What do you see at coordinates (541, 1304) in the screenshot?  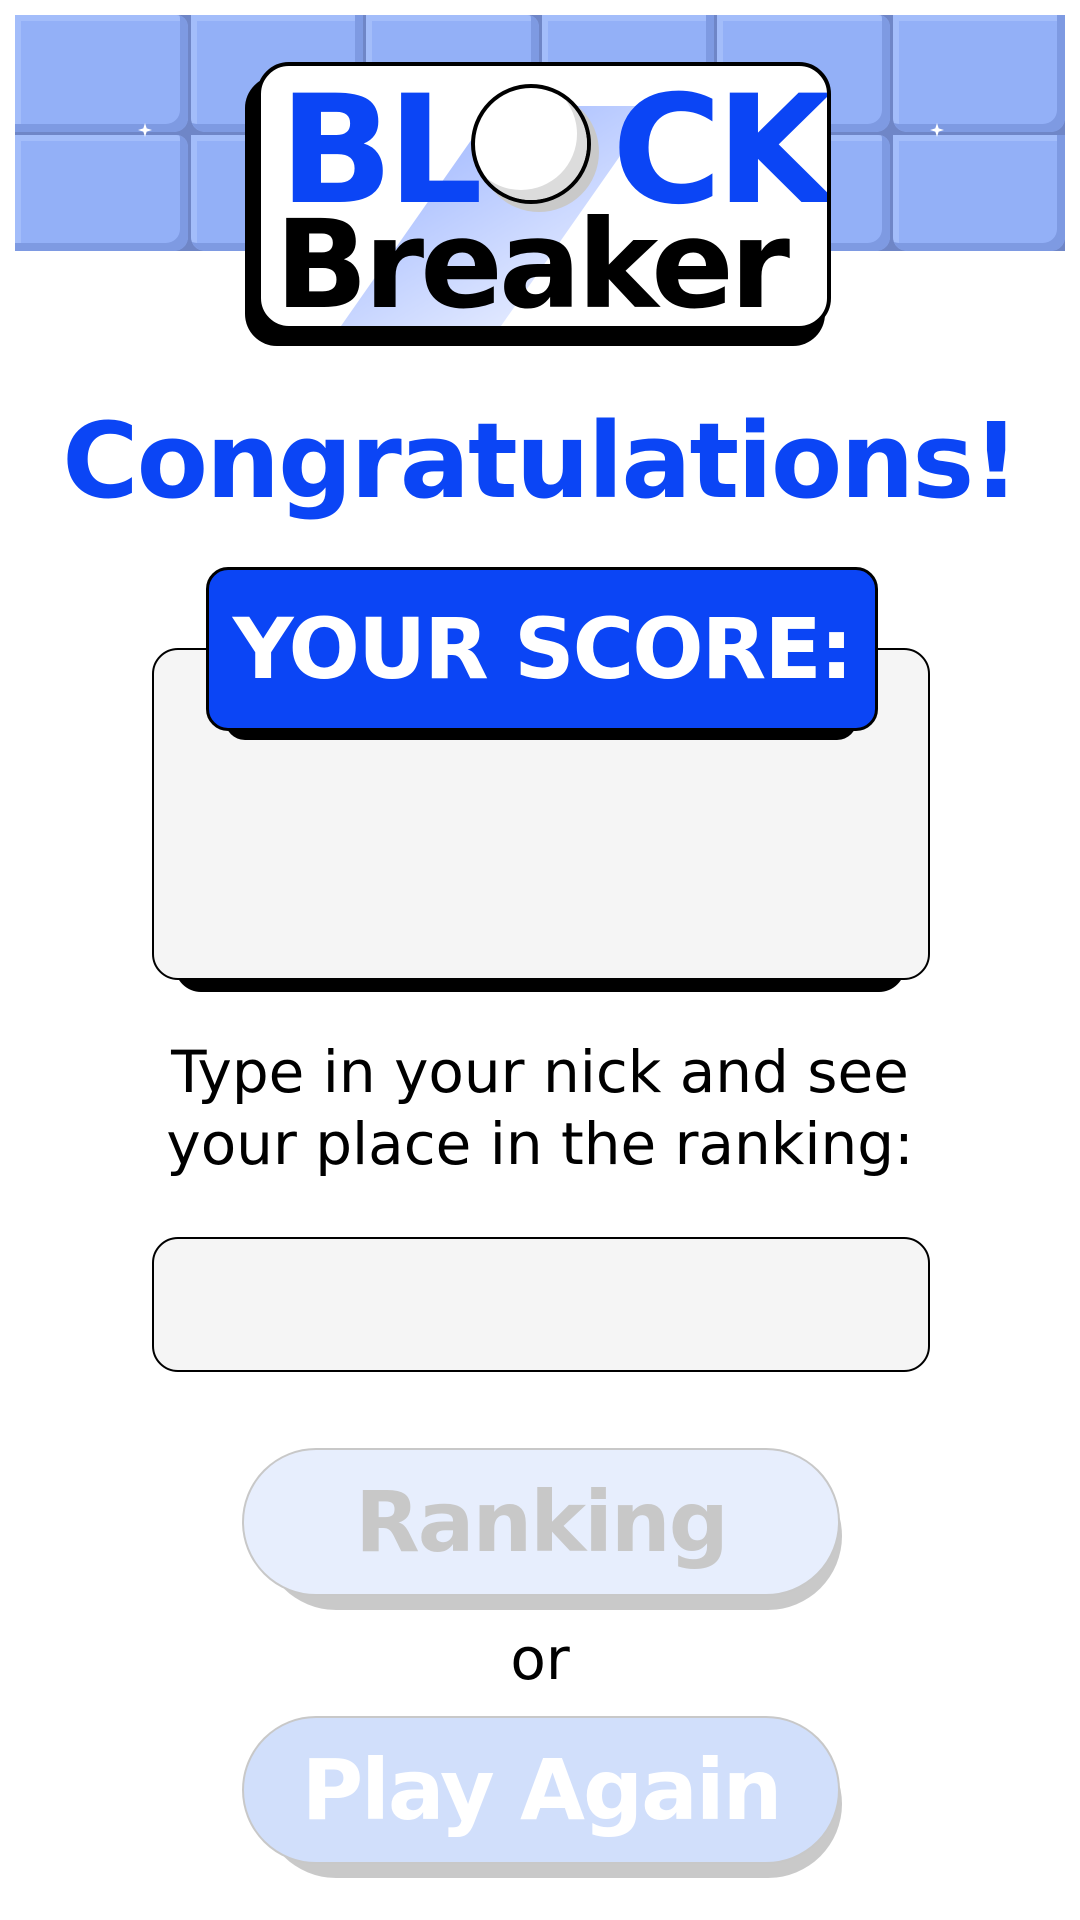 I see `nick-input` at bounding box center [541, 1304].